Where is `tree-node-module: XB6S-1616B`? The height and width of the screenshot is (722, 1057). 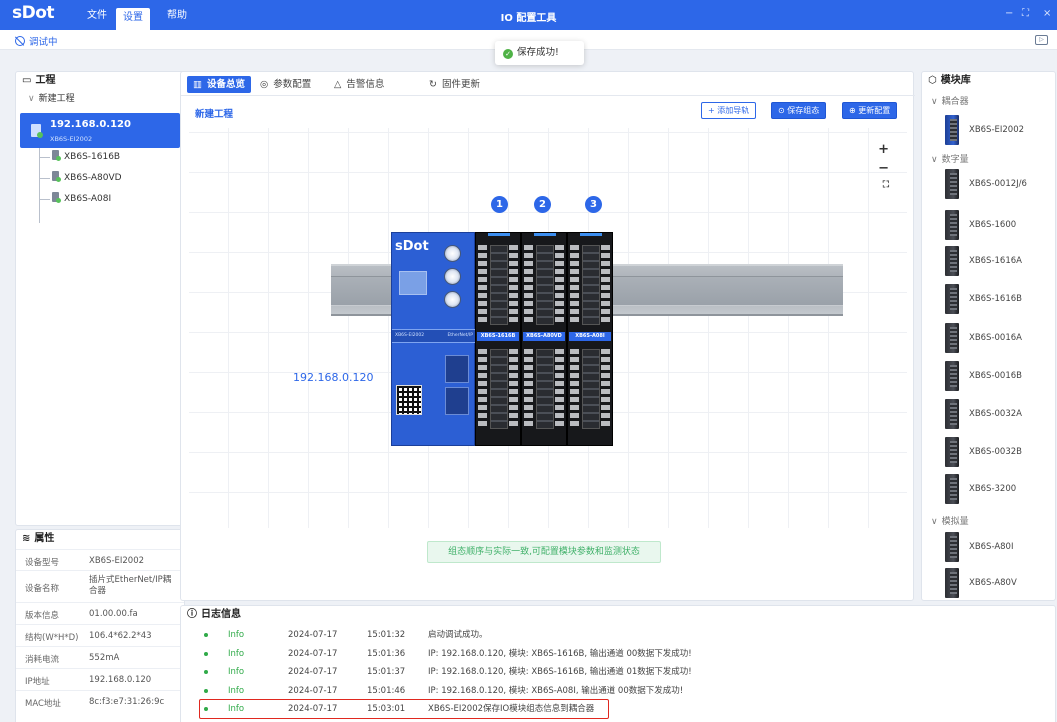 tree-node-module: XB6S-1616B is located at coordinates (80, 157).